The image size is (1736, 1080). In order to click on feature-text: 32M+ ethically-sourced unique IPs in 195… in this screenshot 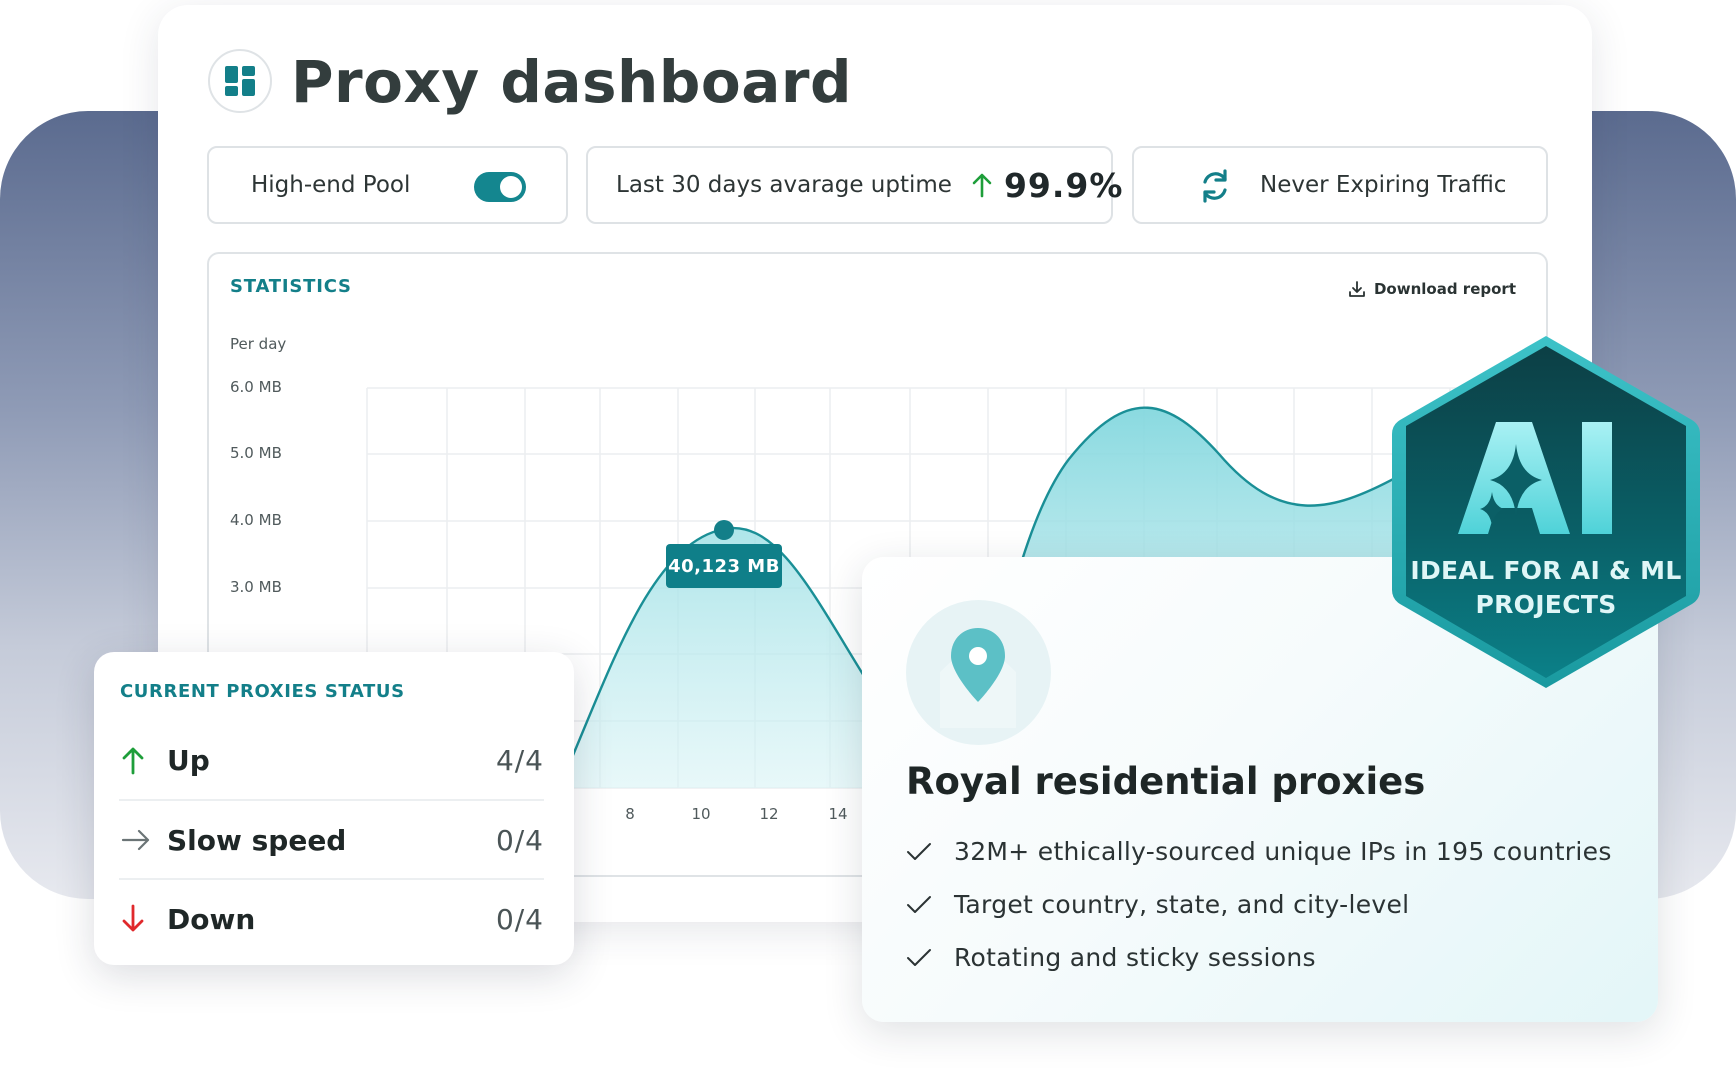, I will do `click(1283, 851)`.